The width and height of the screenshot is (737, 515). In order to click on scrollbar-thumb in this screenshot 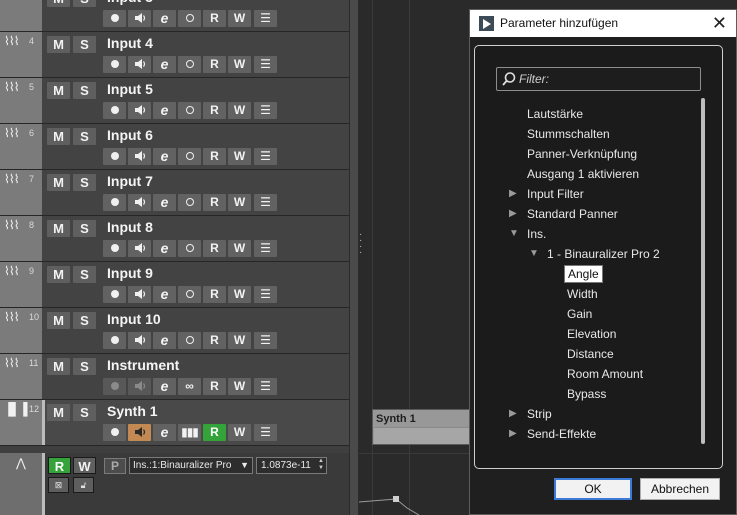, I will do `click(354, 257)`.